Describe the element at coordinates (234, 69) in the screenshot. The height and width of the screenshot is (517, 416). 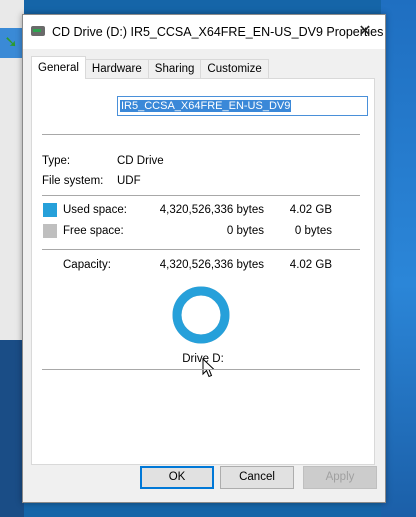
I see `tab-customize: Customize` at that location.